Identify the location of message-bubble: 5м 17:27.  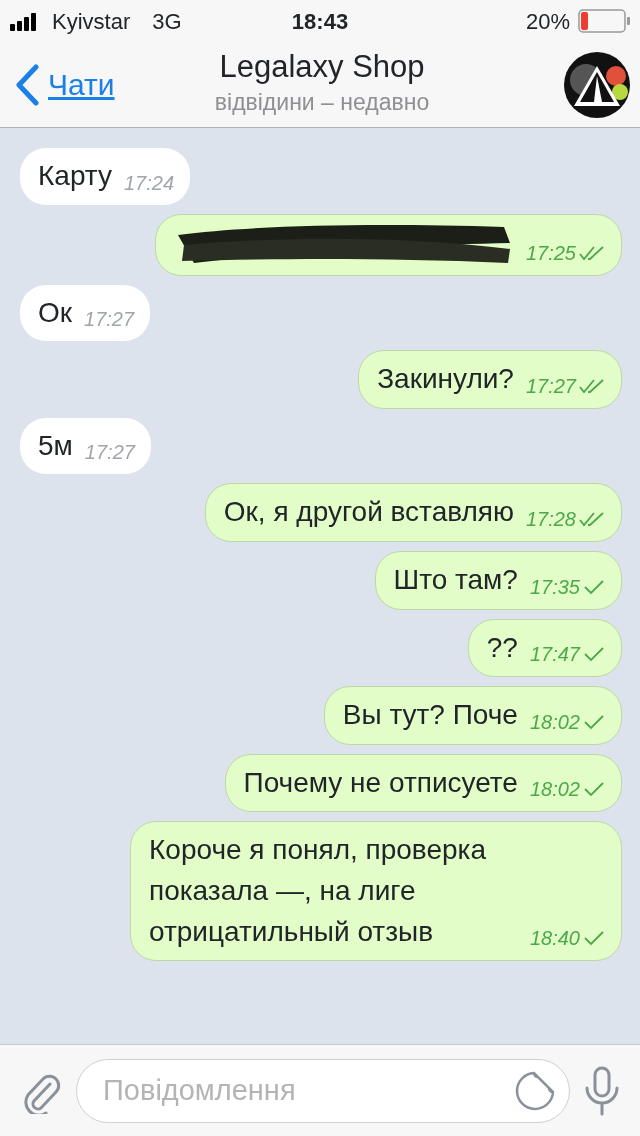
(85, 446).